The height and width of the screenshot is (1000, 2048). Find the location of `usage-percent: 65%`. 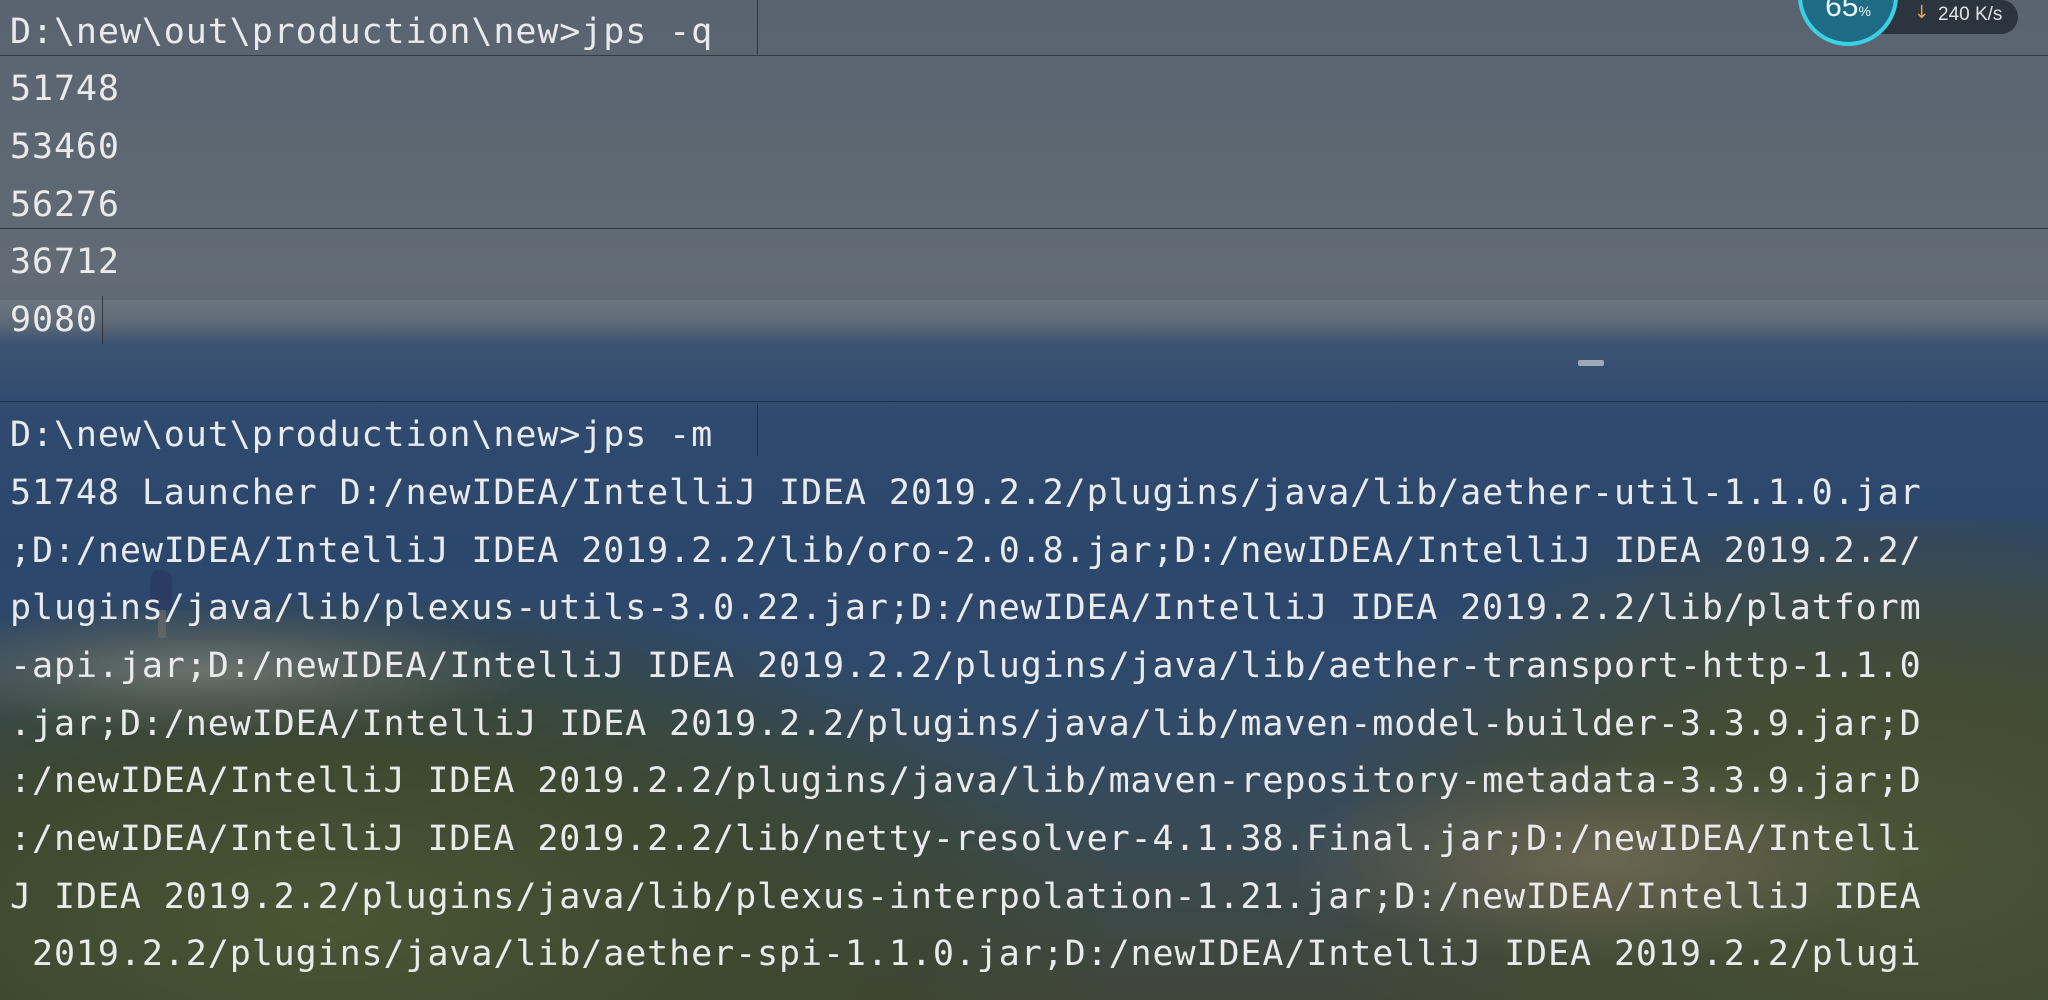

usage-percent: 65% is located at coordinates (1848, 11).